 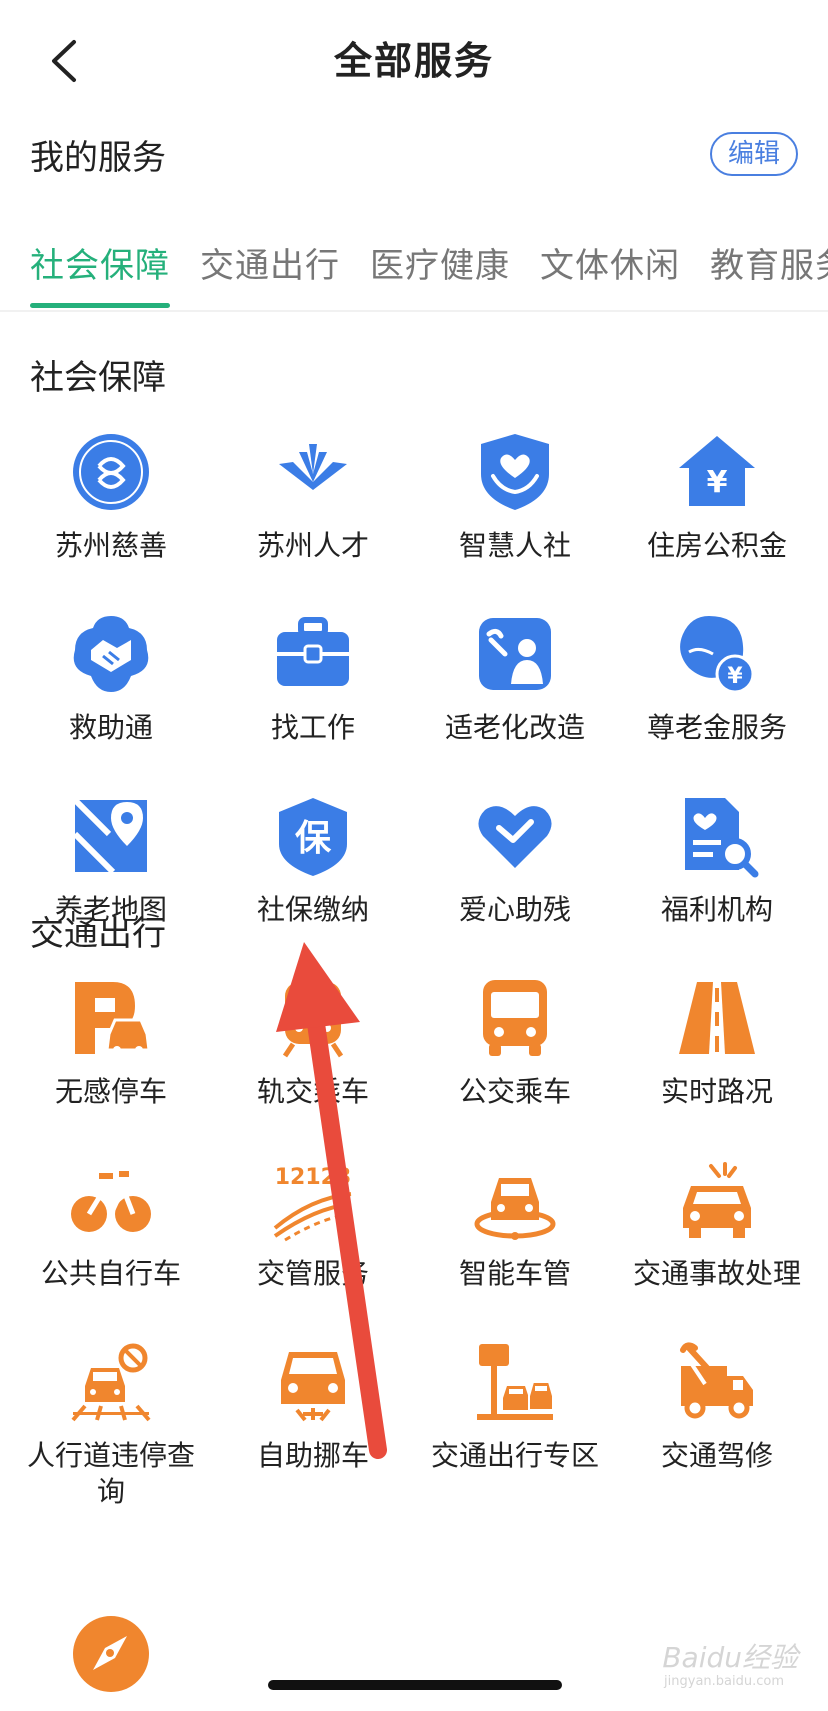 What do you see at coordinates (716, 1091) in the screenshot?
I see `service-label: 实时路况` at bounding box center [716, 1091].